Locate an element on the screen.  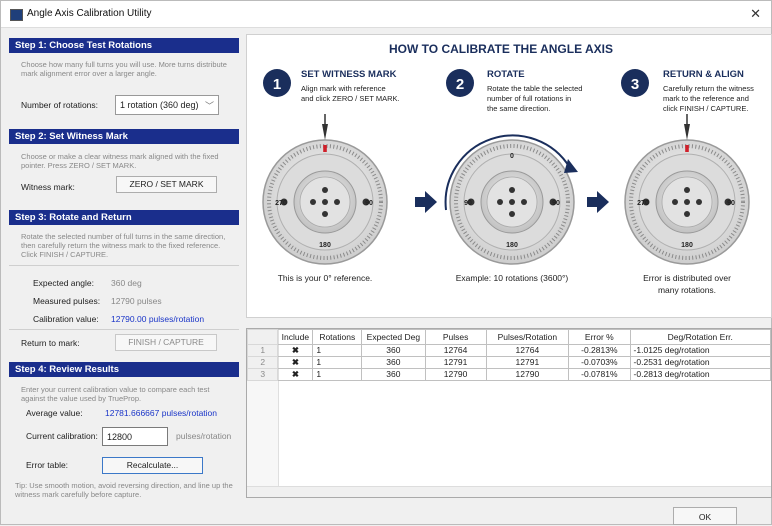
average-value-label: Average value: is located at coordinates (54, 413).